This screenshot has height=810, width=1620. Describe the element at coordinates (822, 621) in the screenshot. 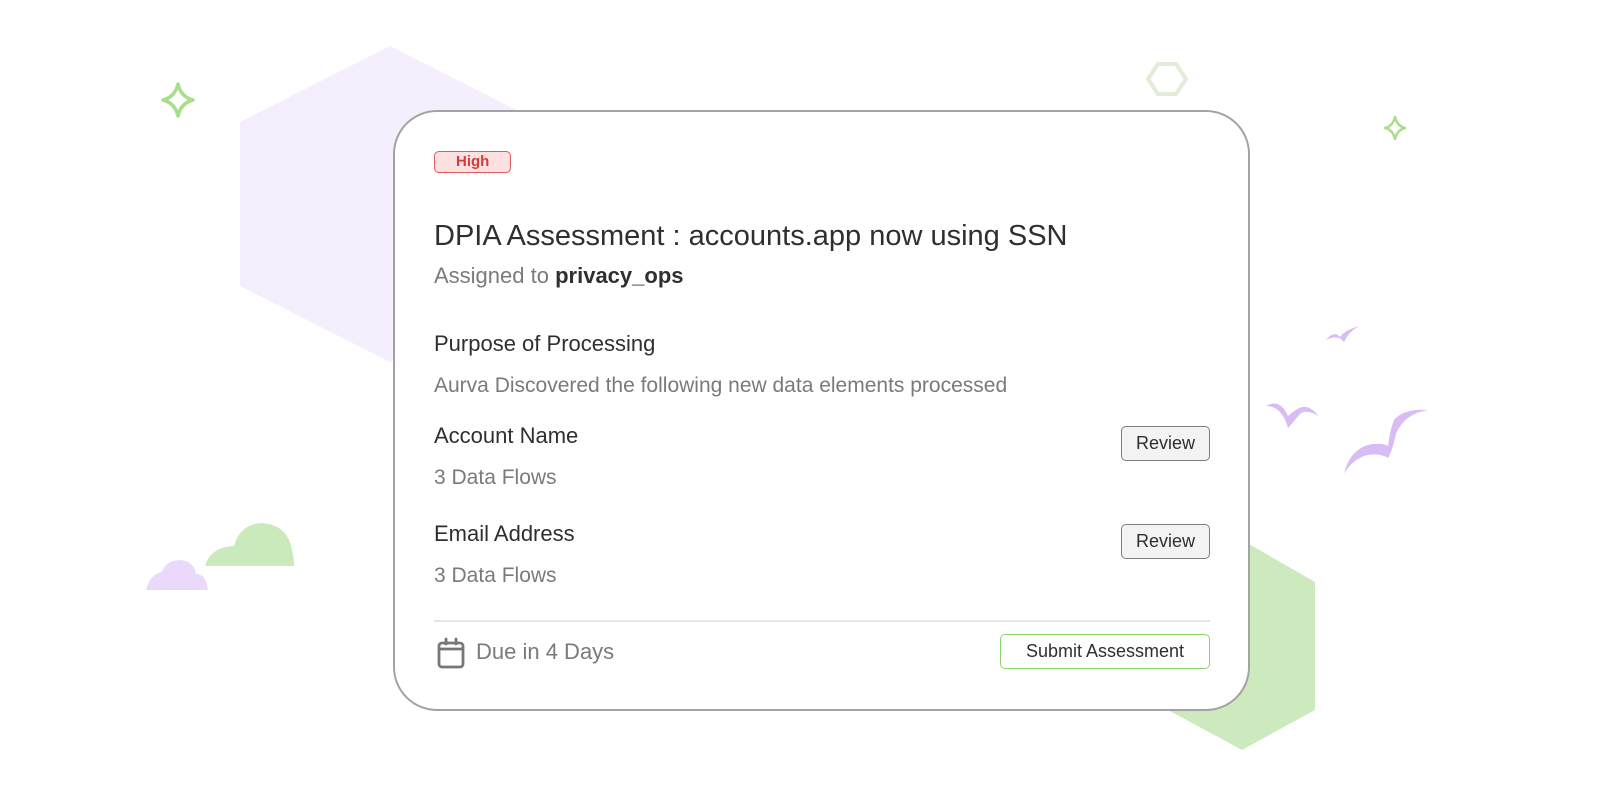

I see `footer-divider` at that location.